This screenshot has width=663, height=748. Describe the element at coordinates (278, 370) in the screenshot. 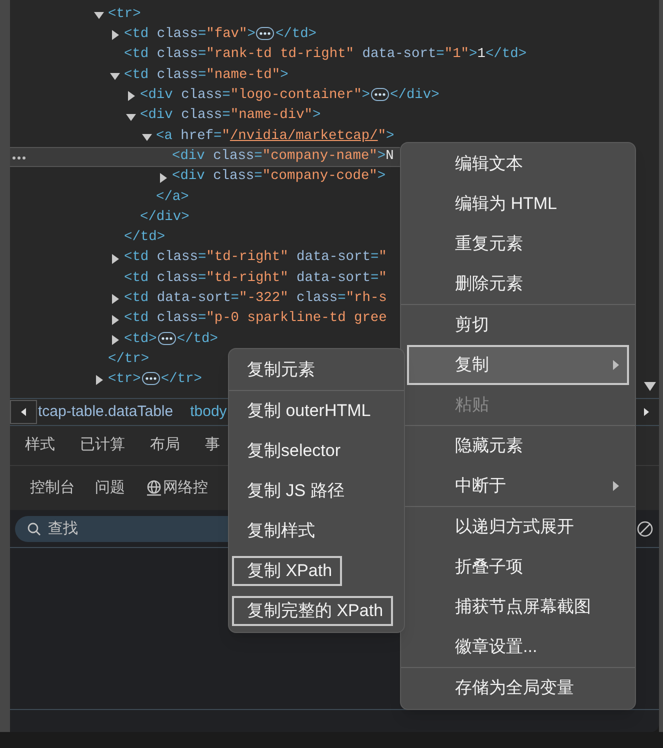

I see `menu-item: 复制元素` at that location.